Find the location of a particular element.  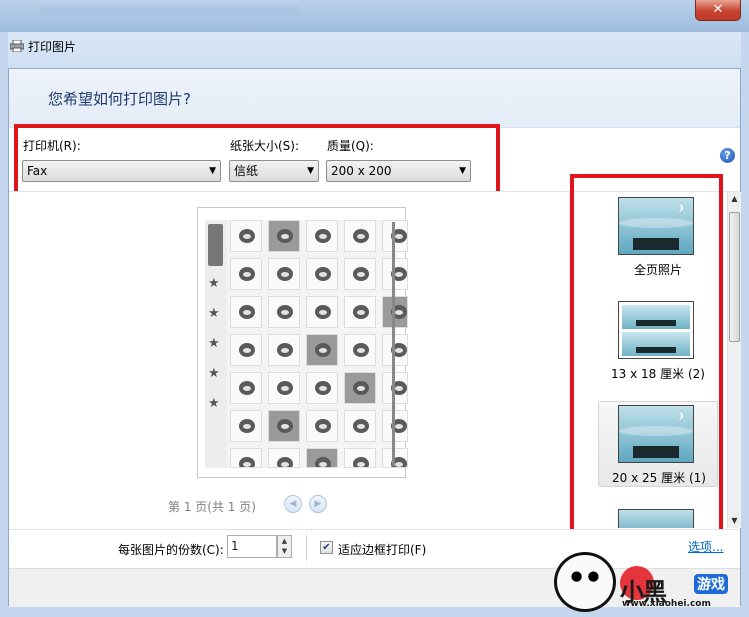

stepper-up-icon: ▲ is located at coordinates (284, 541).